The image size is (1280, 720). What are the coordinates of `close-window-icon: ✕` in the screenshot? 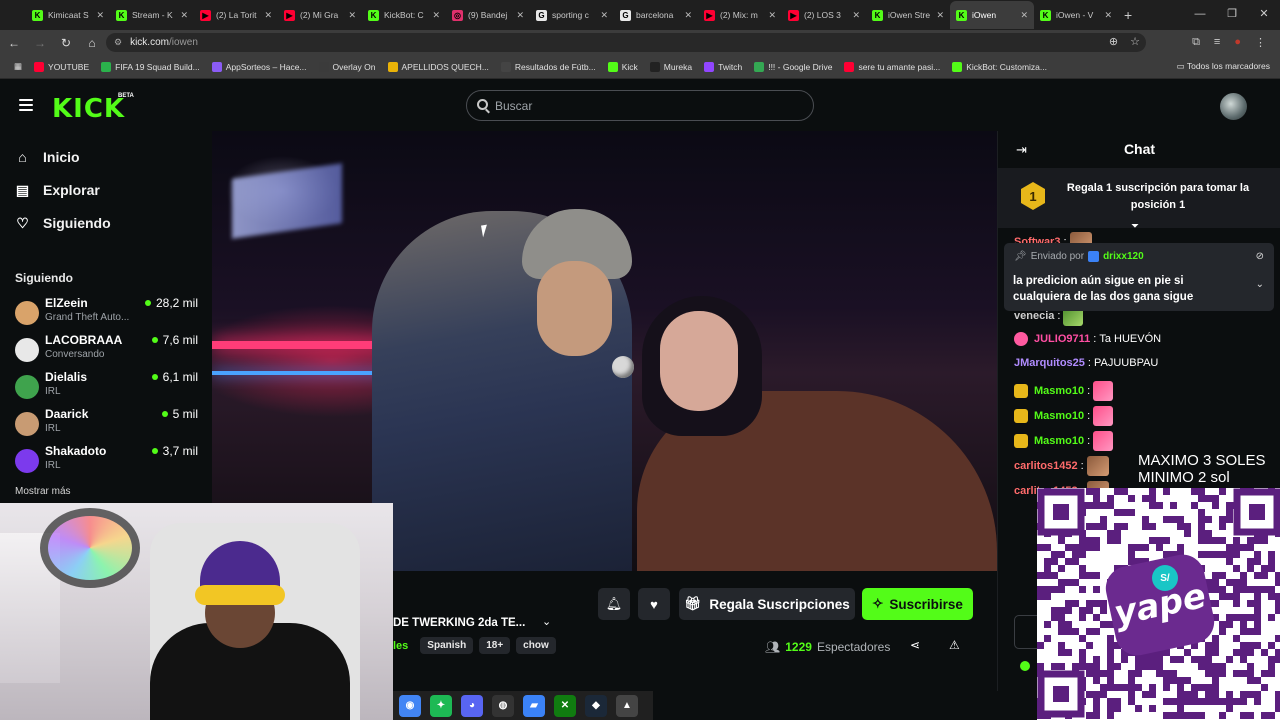 It's located at (1264, 15).